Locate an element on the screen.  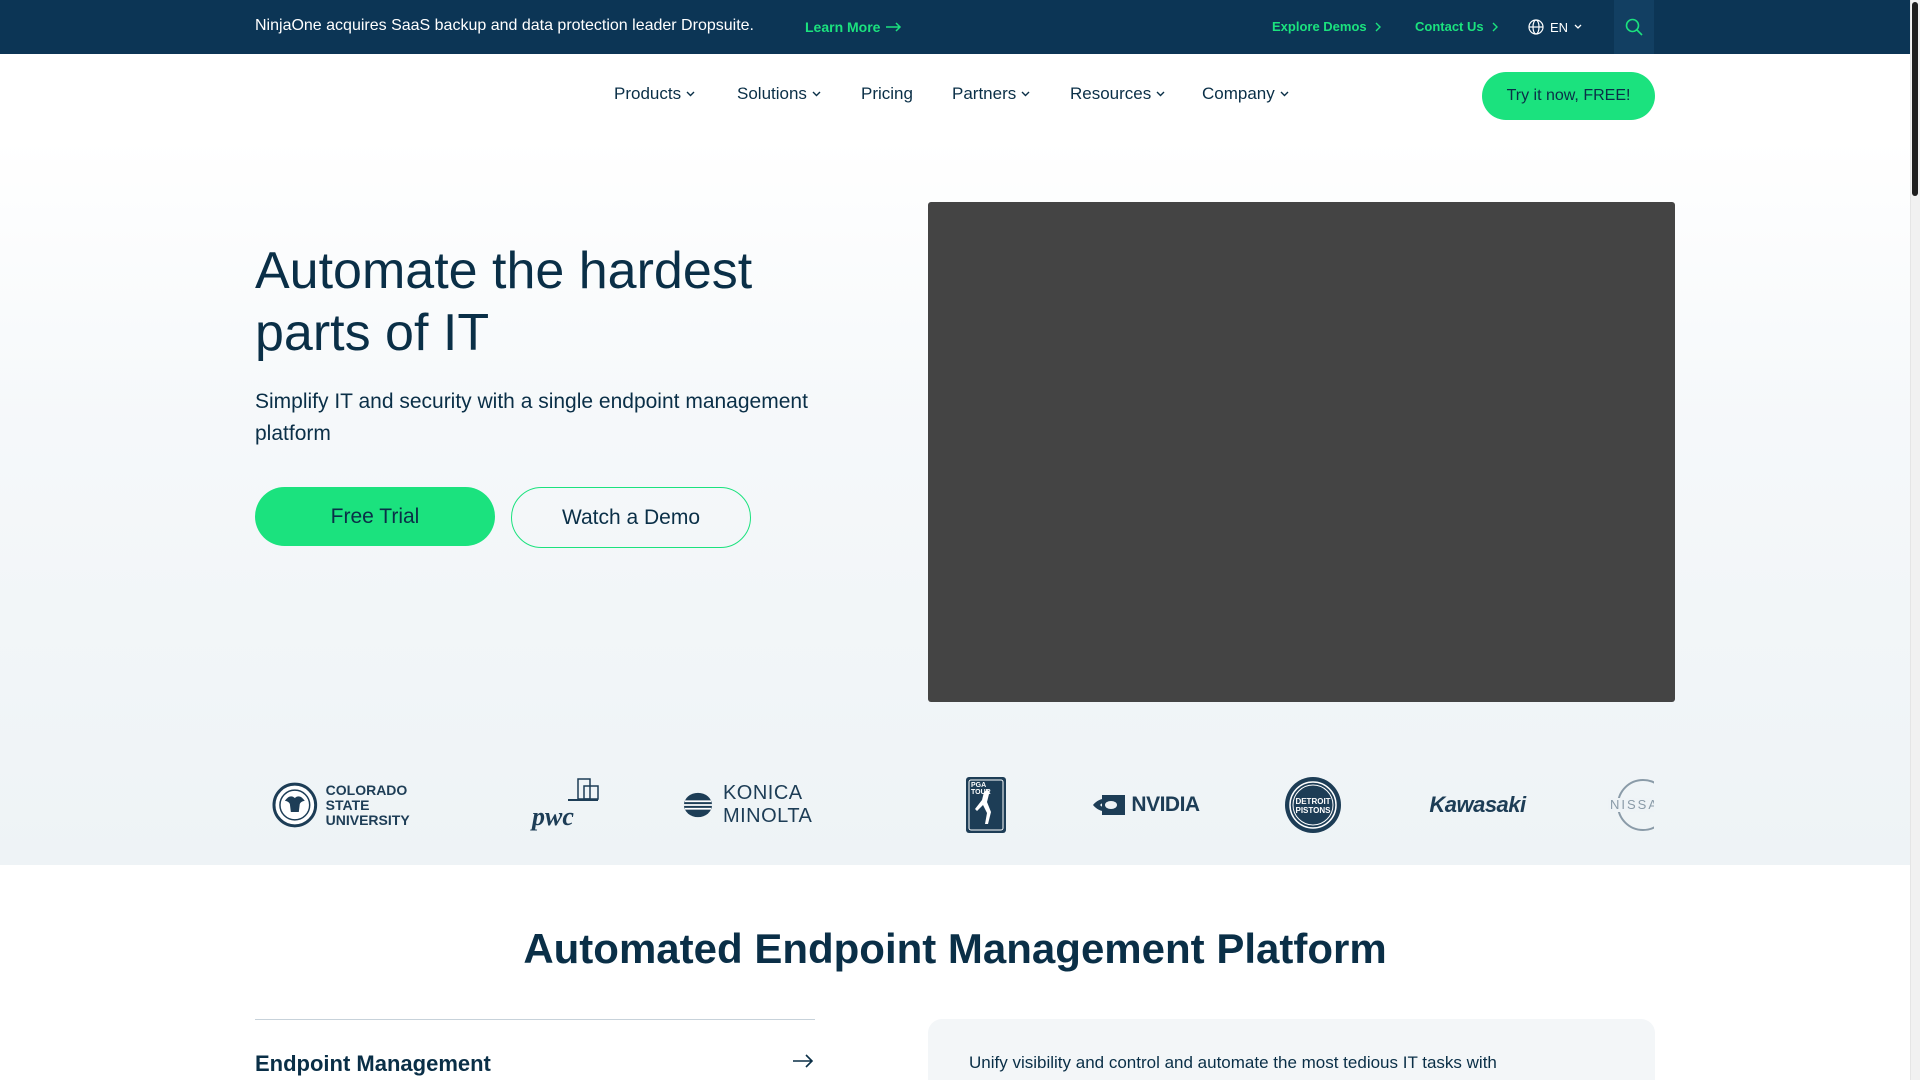
contact-us-link: Contact Us is located at coordinates (1456, 26).